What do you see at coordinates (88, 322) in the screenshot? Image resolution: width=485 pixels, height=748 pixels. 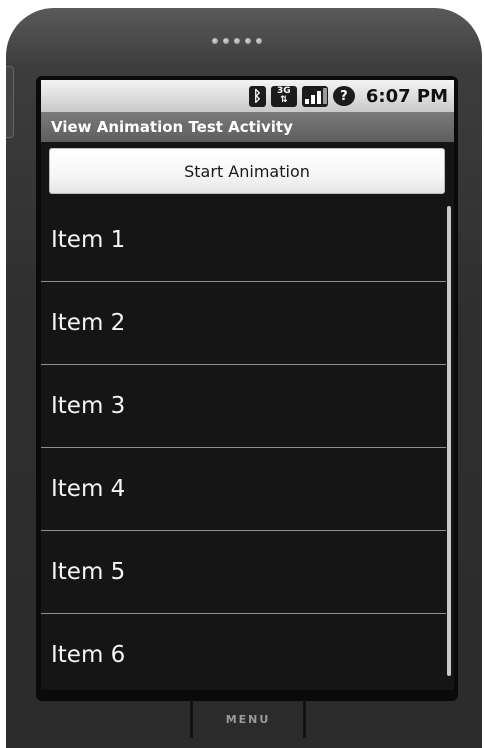 I see `list-item-label: Item 2` at bounding box center [88, 322].